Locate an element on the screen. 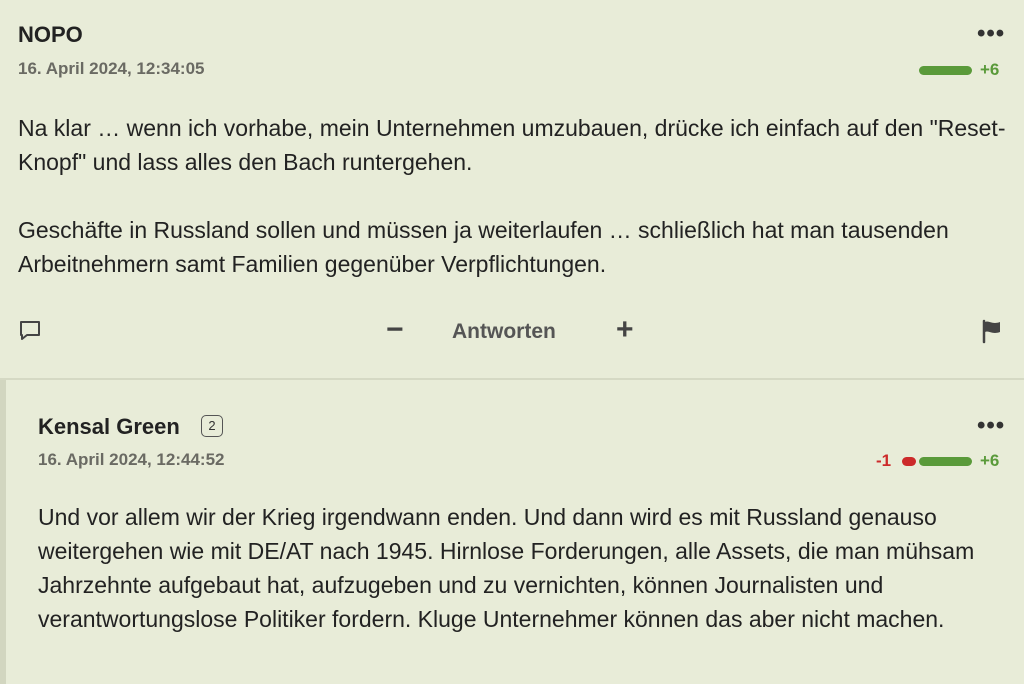 The width and height of the screenshot is (1024, 684). negative-vote-bar is located at coordinates (909, 461).